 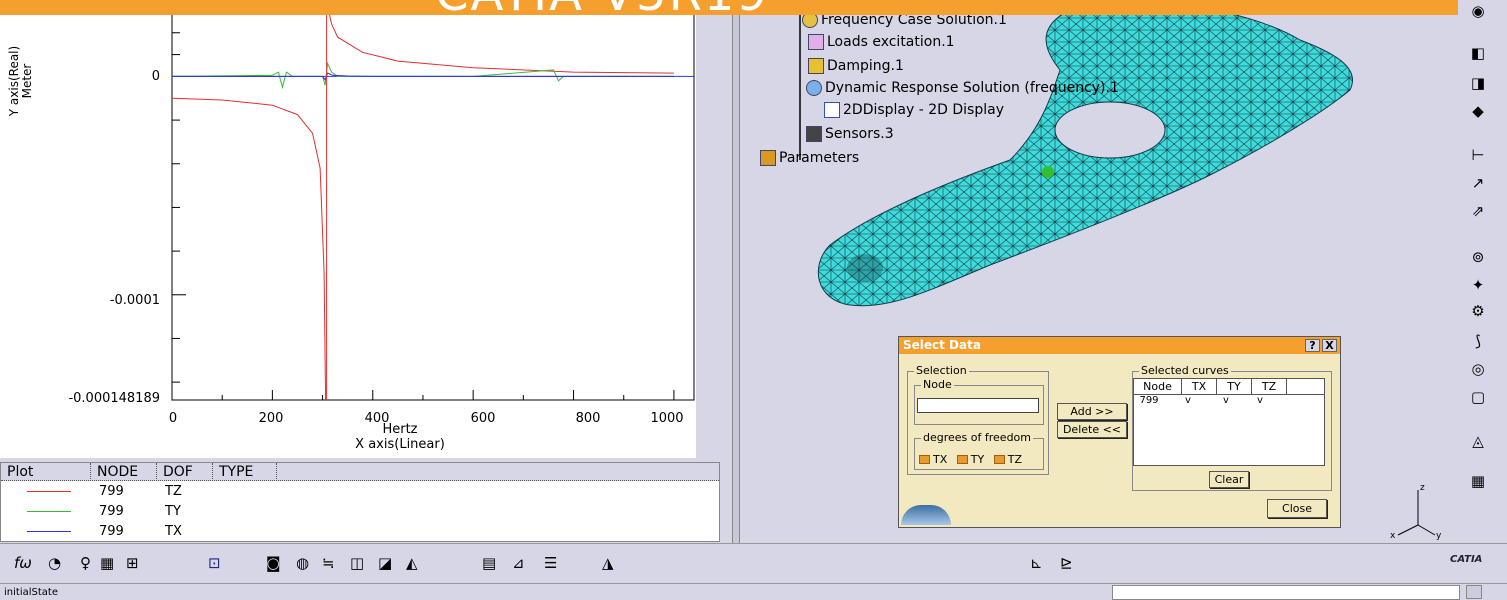 What do you see at coordinates (385, 563) in the screenshot?
I see `curves-icon: ◪` at bounding box center [385, 563].